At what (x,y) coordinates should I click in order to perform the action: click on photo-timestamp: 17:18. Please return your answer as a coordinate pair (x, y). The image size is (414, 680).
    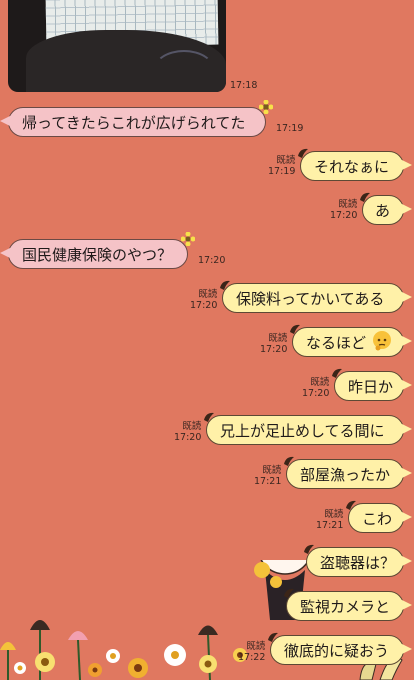
    Looking at the image, I should click on (244, 85).